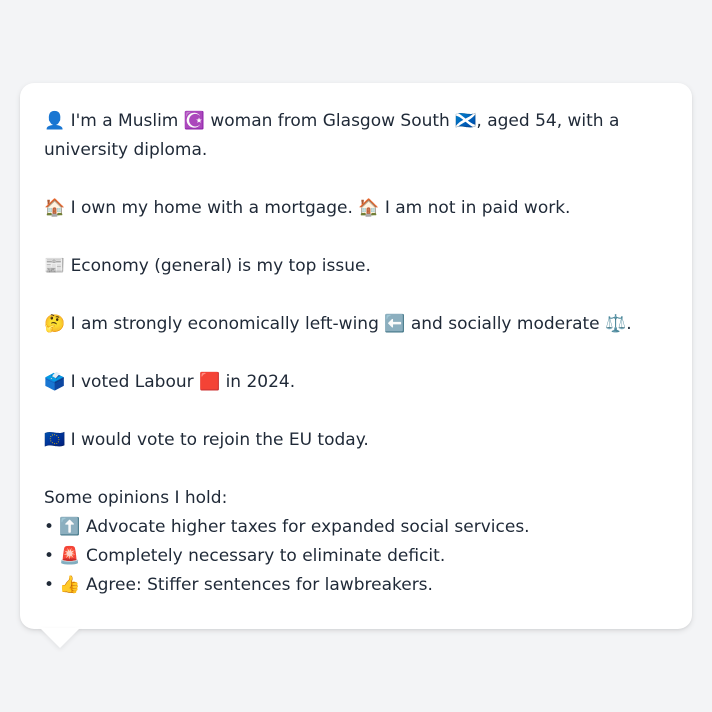  Describe the element at coordinates (207, 266) in the screenshot. I see `bio-top-issue: 📰 Economy (general) is my top issue.` at that location.